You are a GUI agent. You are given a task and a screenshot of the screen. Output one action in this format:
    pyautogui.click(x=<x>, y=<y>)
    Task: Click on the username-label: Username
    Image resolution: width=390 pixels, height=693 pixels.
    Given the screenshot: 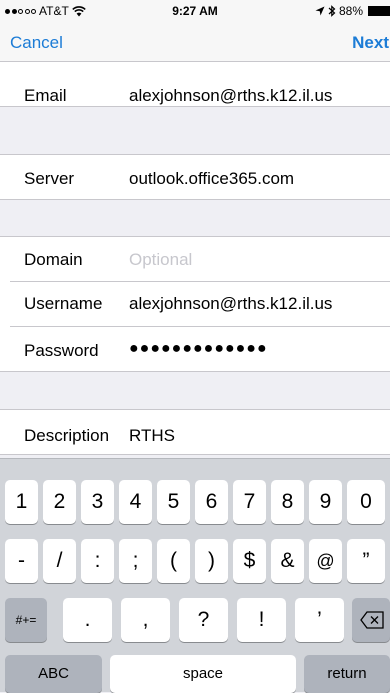 What is the action you would take?
    pyautogui.click(x=63, y=303)
    